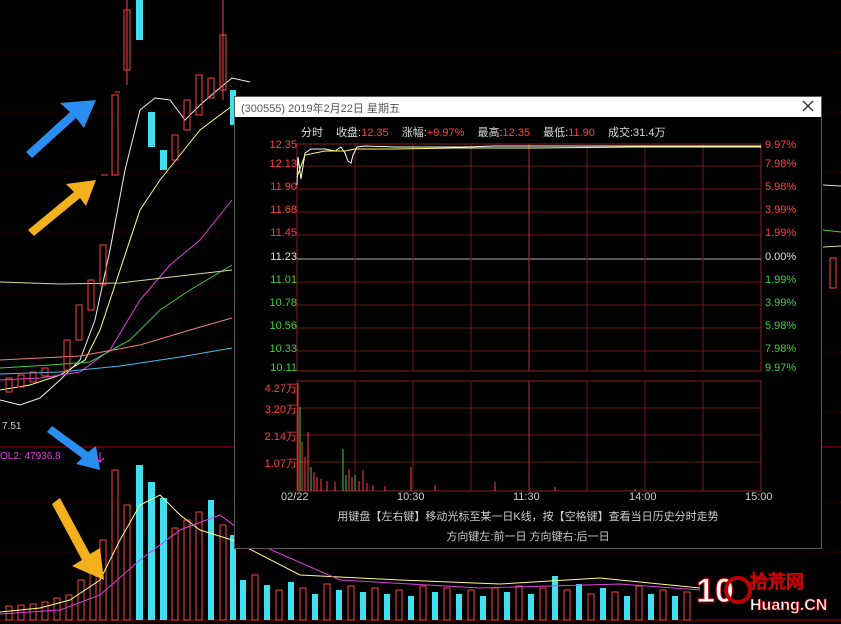  Describe the element at coordinates (12, 426) in the screenshot. I see `price-label: 7.51` at that location.